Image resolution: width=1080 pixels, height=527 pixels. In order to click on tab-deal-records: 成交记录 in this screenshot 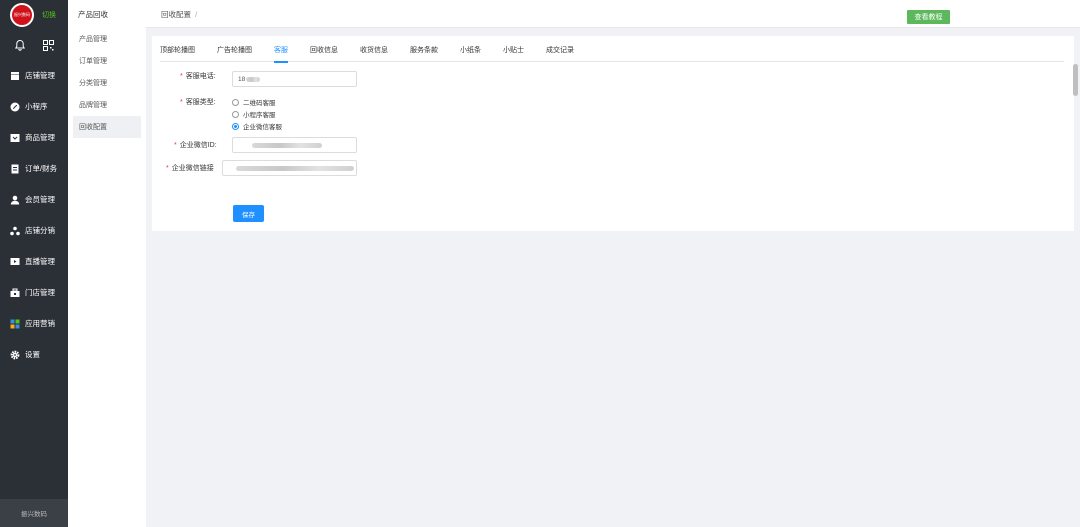, I will do `click(560, 53)`.